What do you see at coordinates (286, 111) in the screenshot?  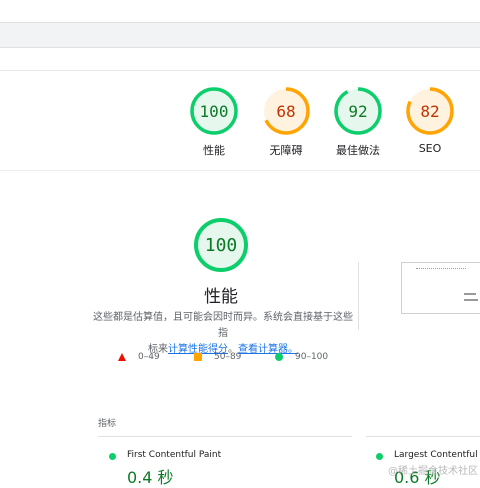 I see `gauge-score: 68` at bounding box center [286, 111].